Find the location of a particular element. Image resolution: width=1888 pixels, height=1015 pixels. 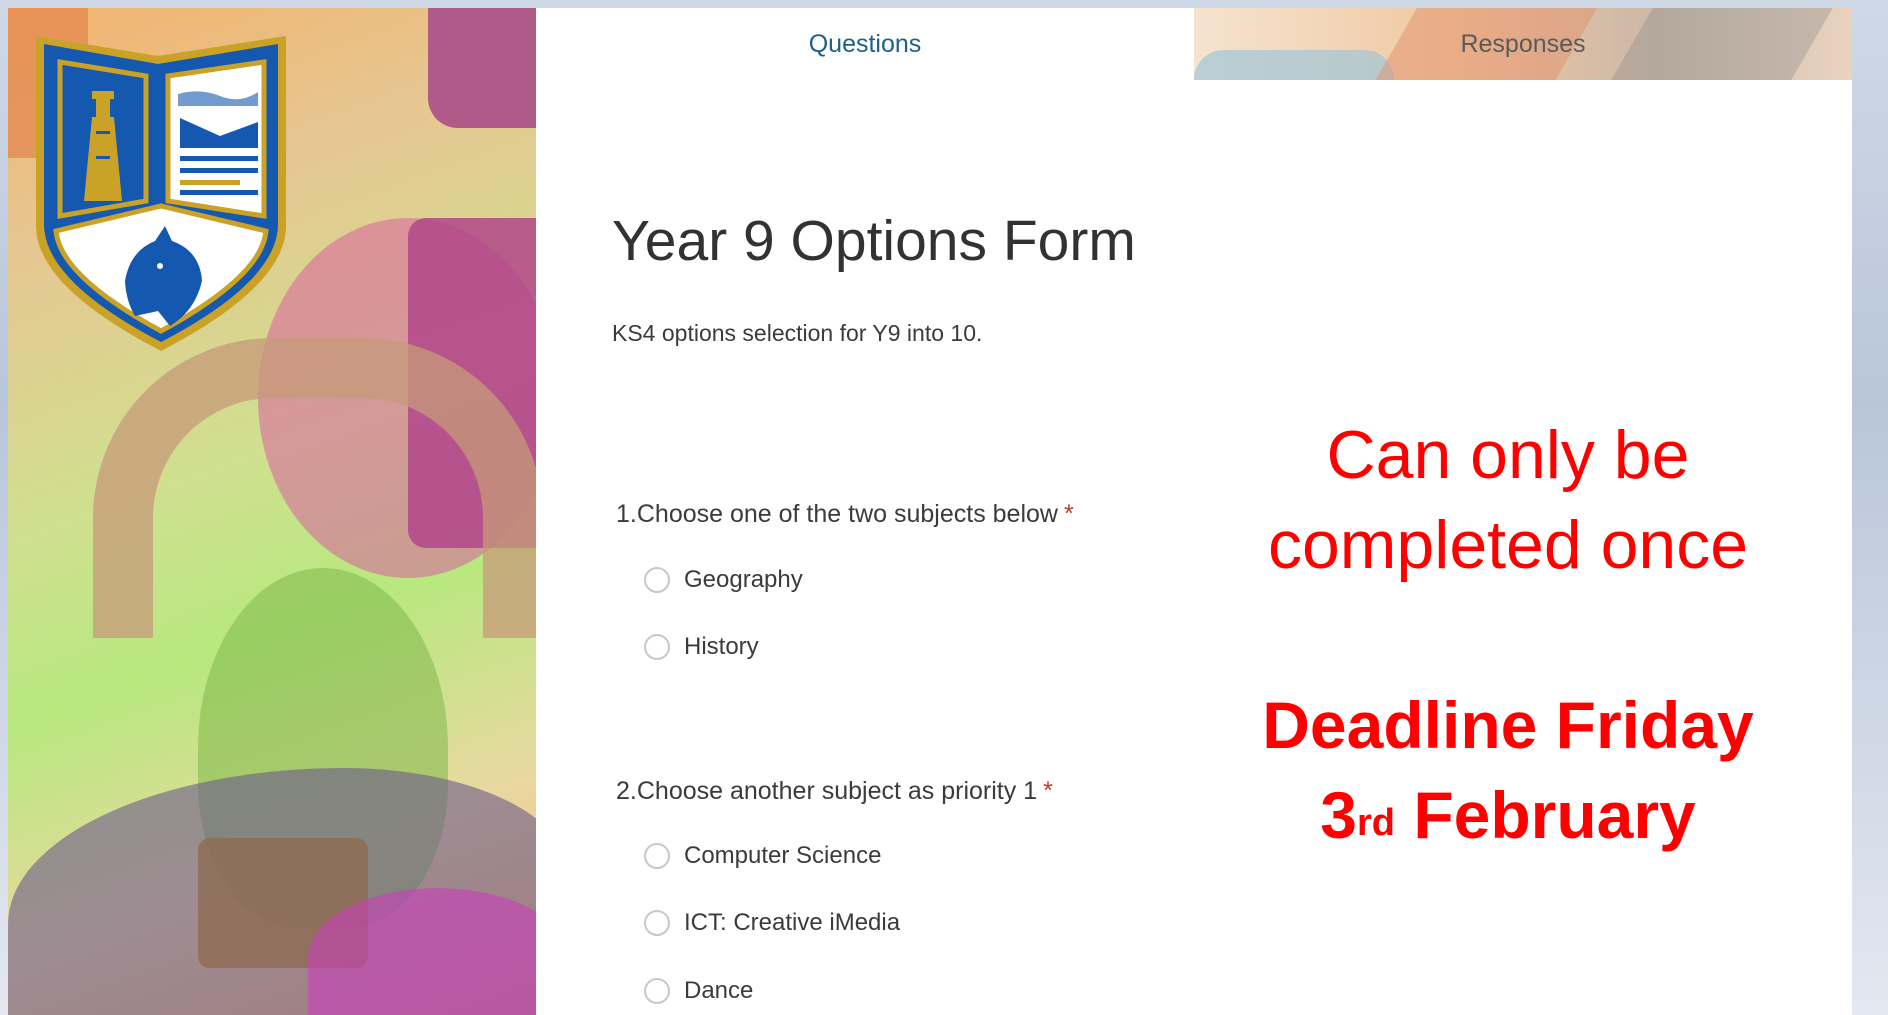

option-label: ICT: Creative iMedia is located at coordinates (792, 922).